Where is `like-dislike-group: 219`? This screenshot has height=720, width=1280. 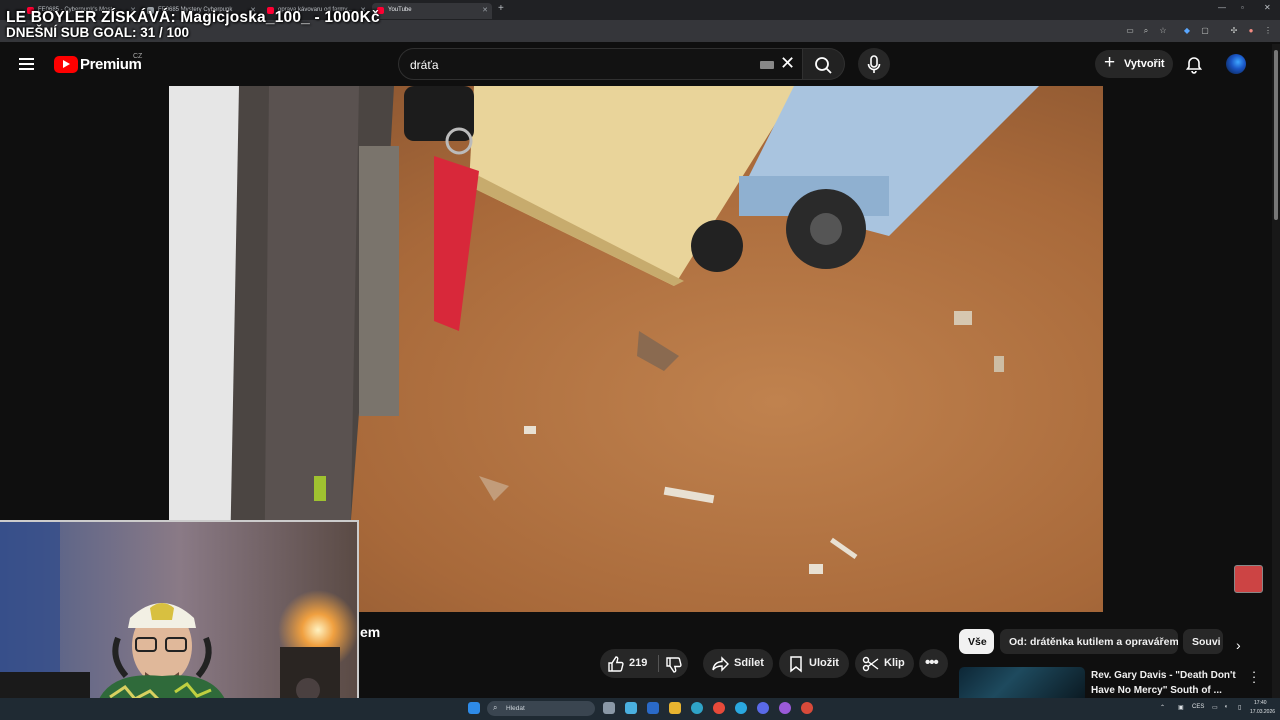
like-dislike-group: 219 is located at coordinates (644, 663).